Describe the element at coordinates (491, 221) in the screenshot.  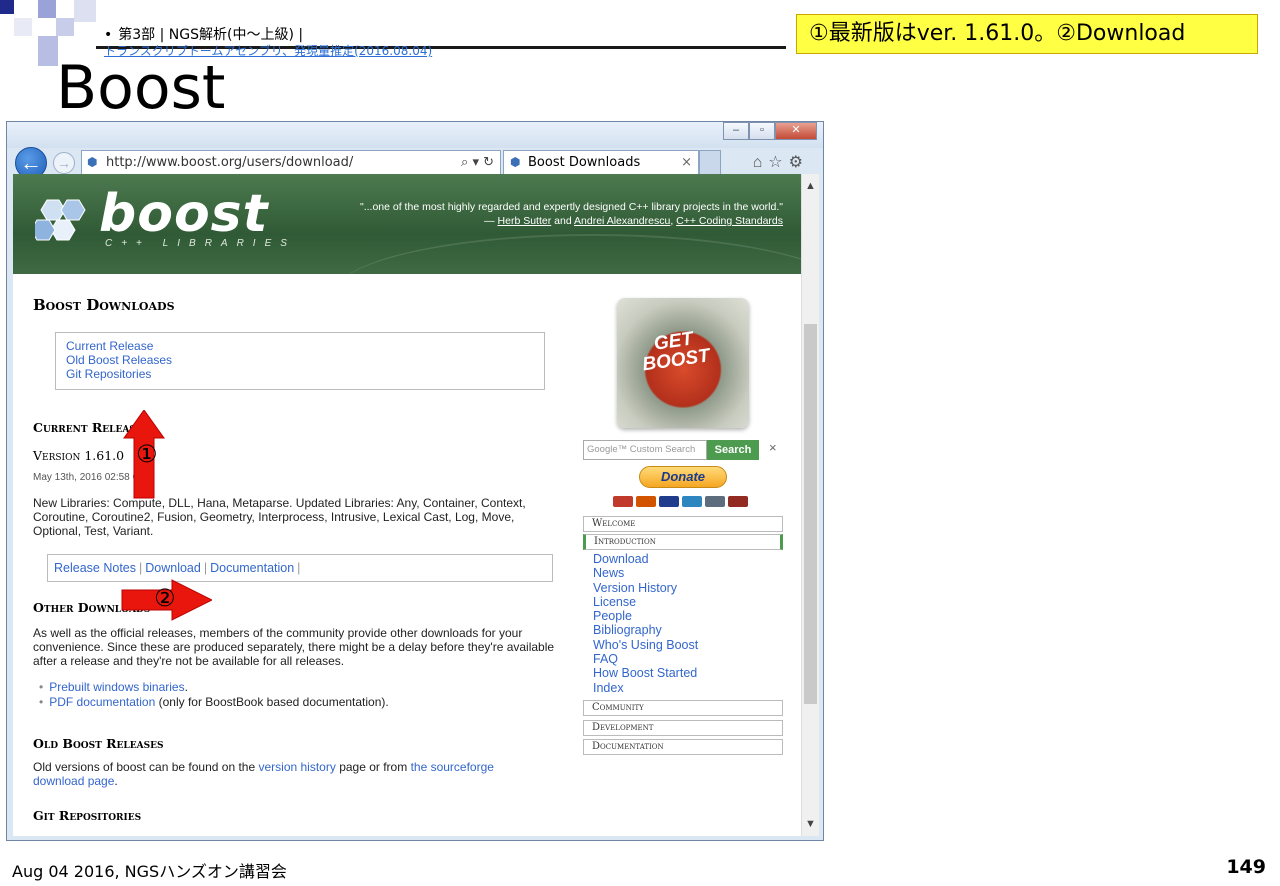
I see `quote-dash: —` at that location.